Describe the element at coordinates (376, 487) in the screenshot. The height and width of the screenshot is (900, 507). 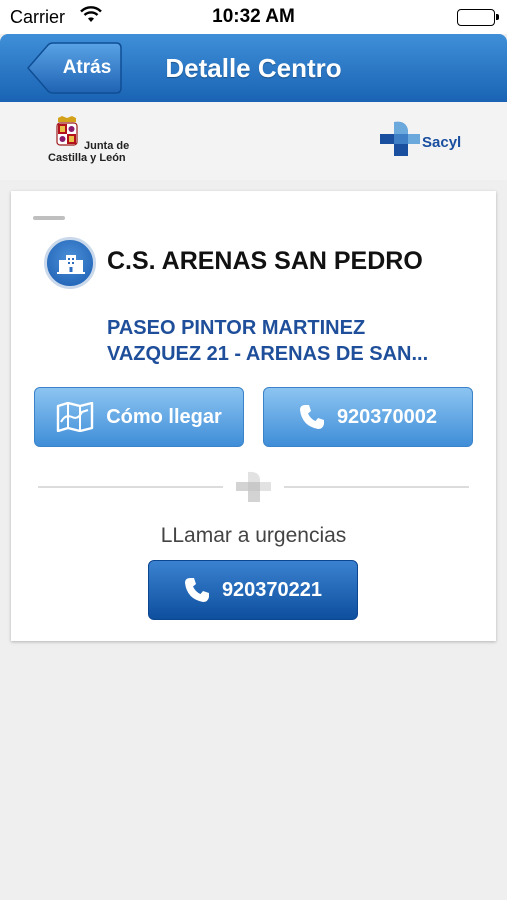
I see `divider-right` at that location.